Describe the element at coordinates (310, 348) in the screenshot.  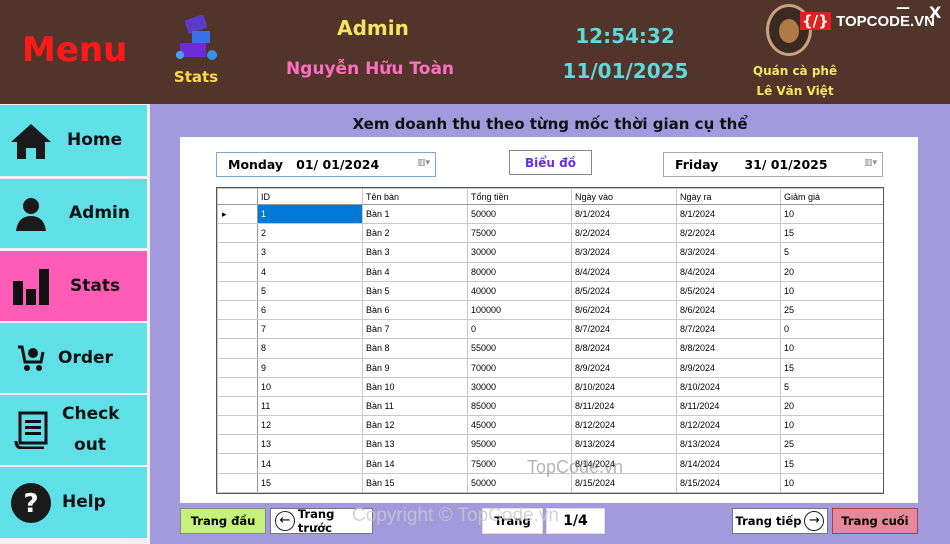
I see `table-cell: 8` at that location.